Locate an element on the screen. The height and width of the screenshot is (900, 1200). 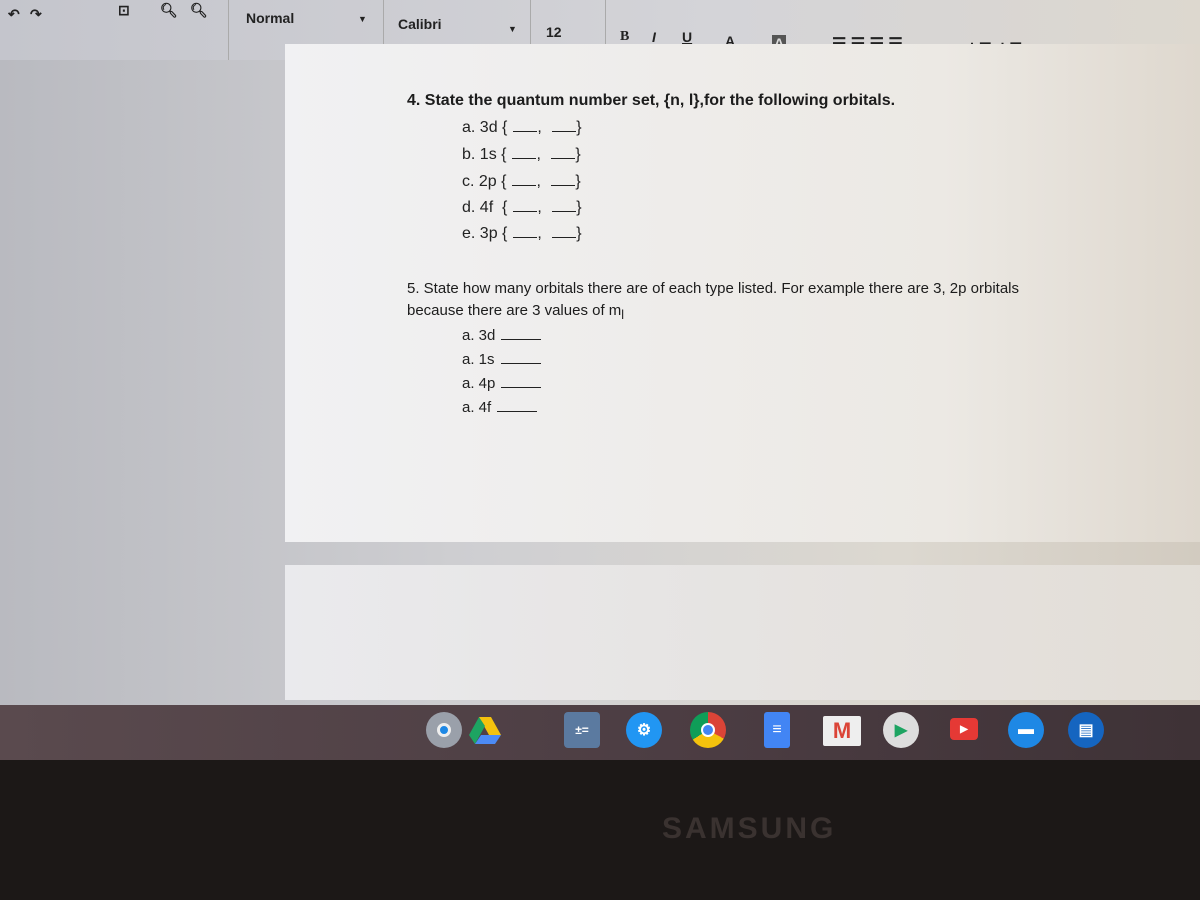
gmail-icon: M is located at coordinates (842, 731).